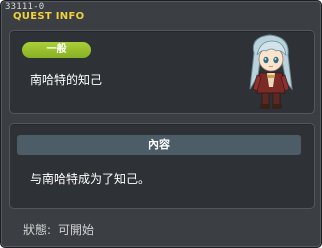  Describe the element at coordinates (49, 16) in the screenshot. I see `window-title: QUEST INFO` at that location.